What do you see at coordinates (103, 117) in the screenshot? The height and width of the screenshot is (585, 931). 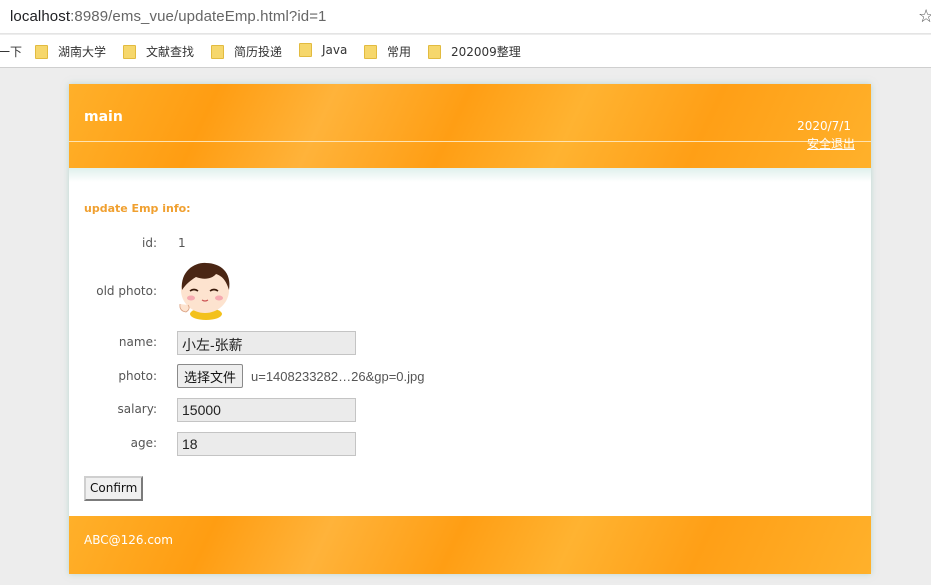 I see `site-title: main` at bounding box center [103, 117].